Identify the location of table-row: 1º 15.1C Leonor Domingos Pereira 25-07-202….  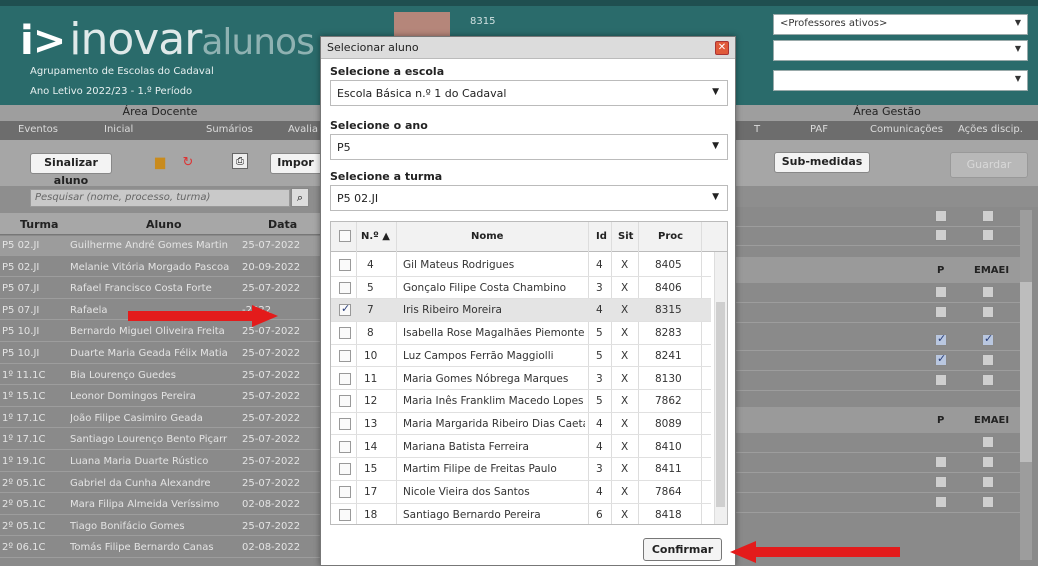
(160, 397).